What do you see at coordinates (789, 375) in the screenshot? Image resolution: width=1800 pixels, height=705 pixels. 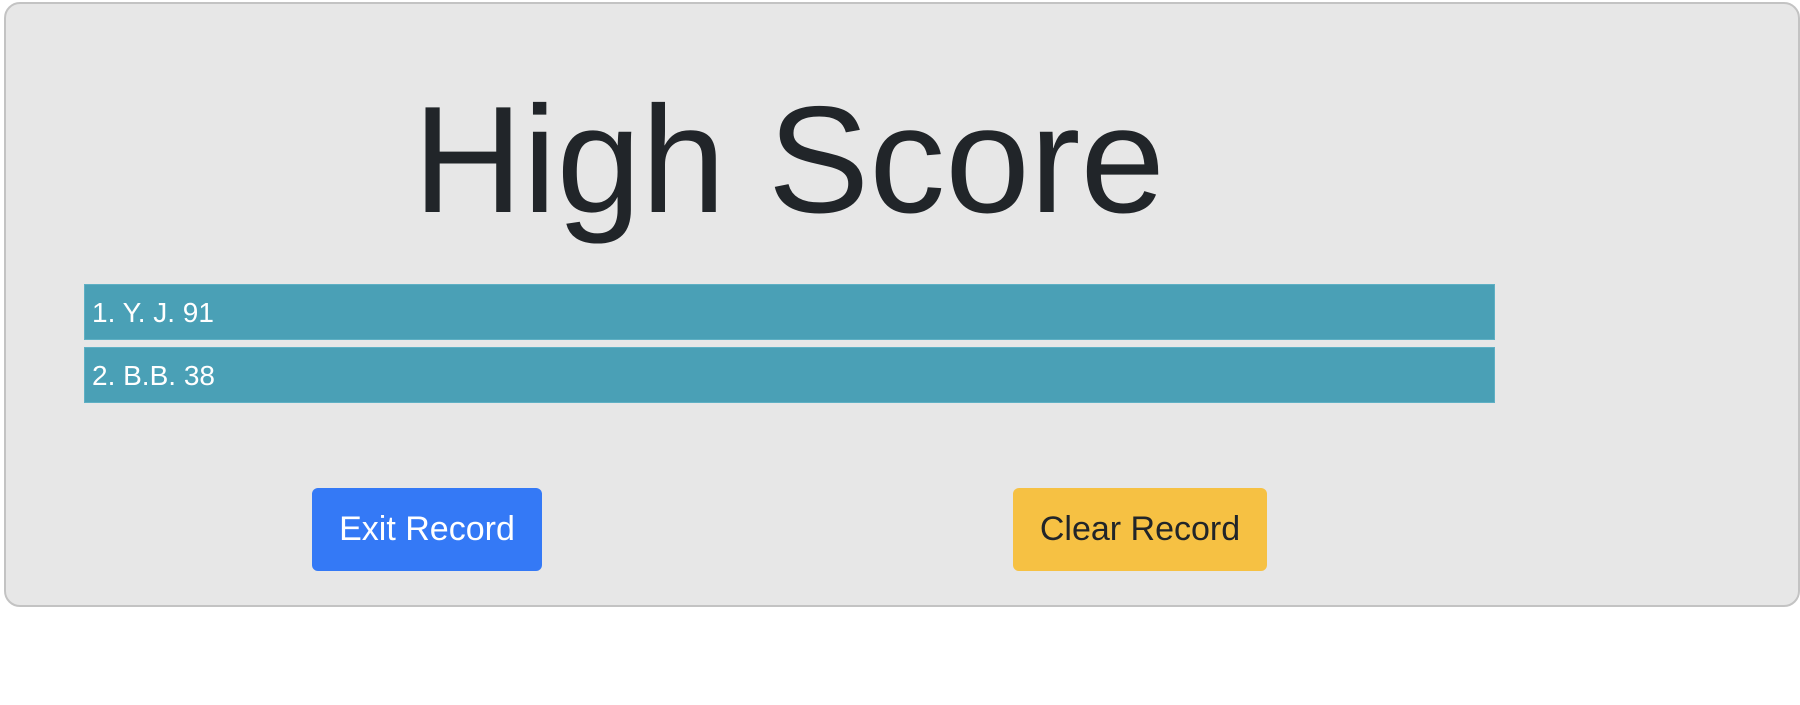 I see `score-row-2: 2. B.B. 38` at bounding box center [789, 375].